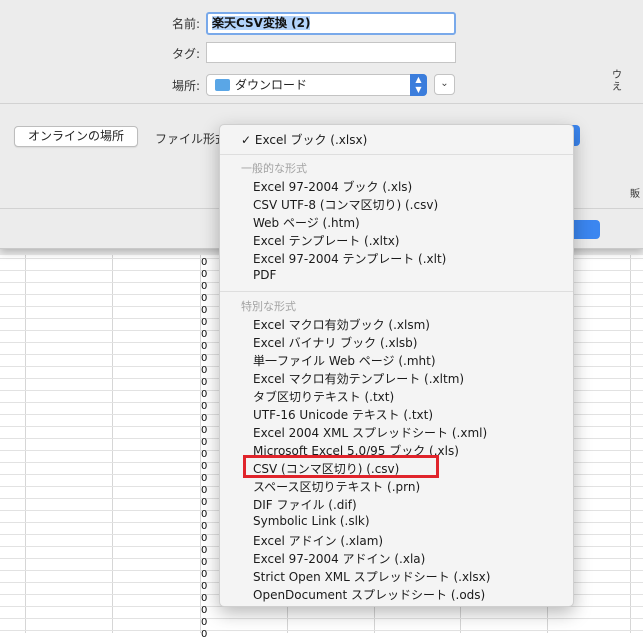  Describe the element at coordinates (635, 194) in the screenshot. I see `side-fragment-2: 販` at that location.